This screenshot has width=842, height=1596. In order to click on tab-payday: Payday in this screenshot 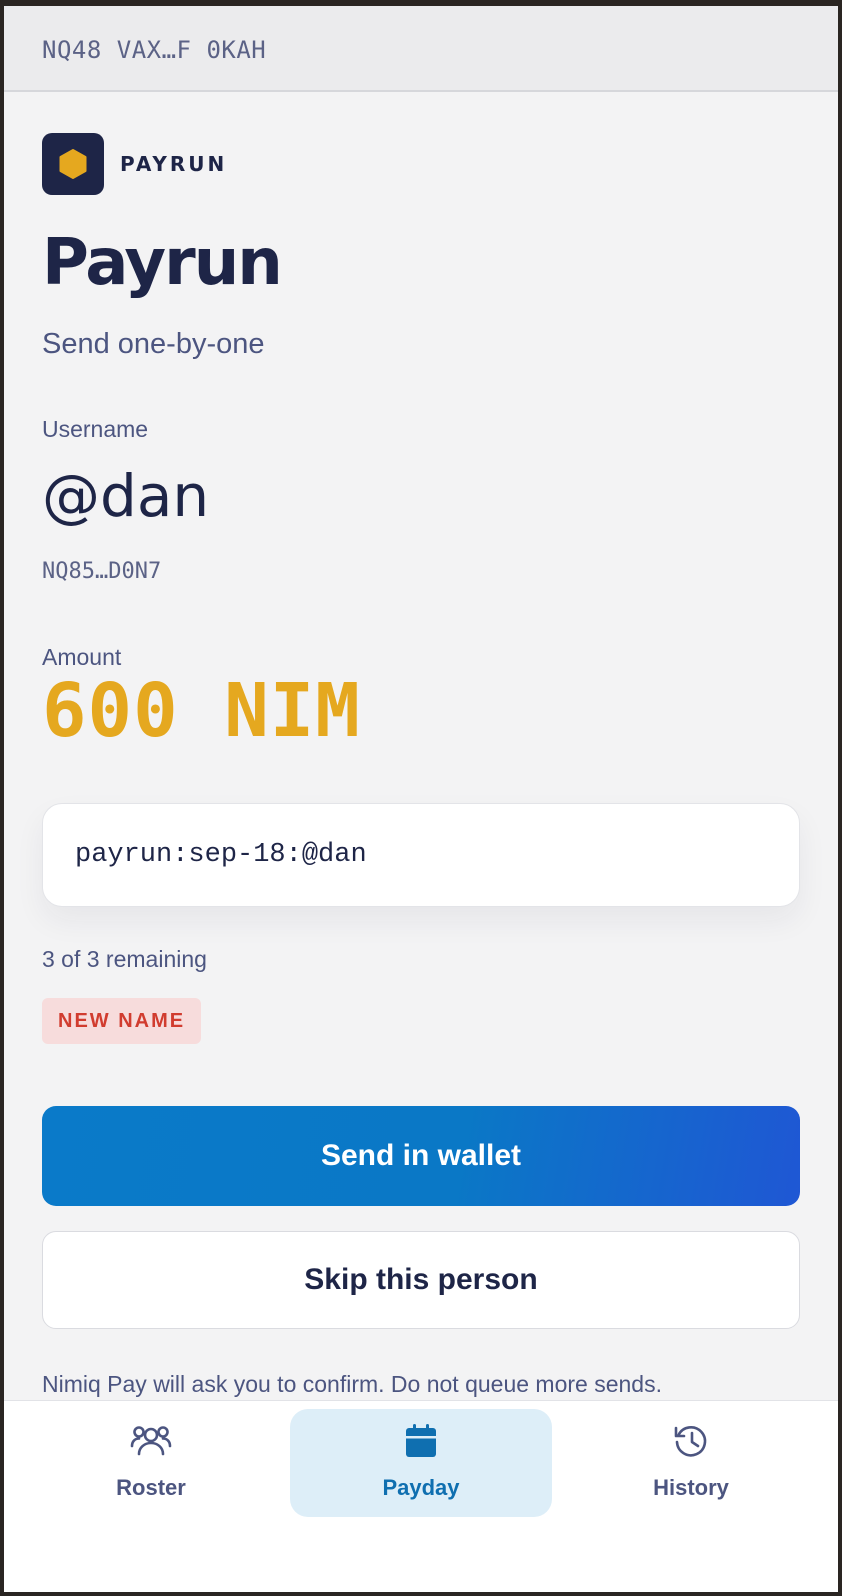, I will do `click(421, 1463)`.